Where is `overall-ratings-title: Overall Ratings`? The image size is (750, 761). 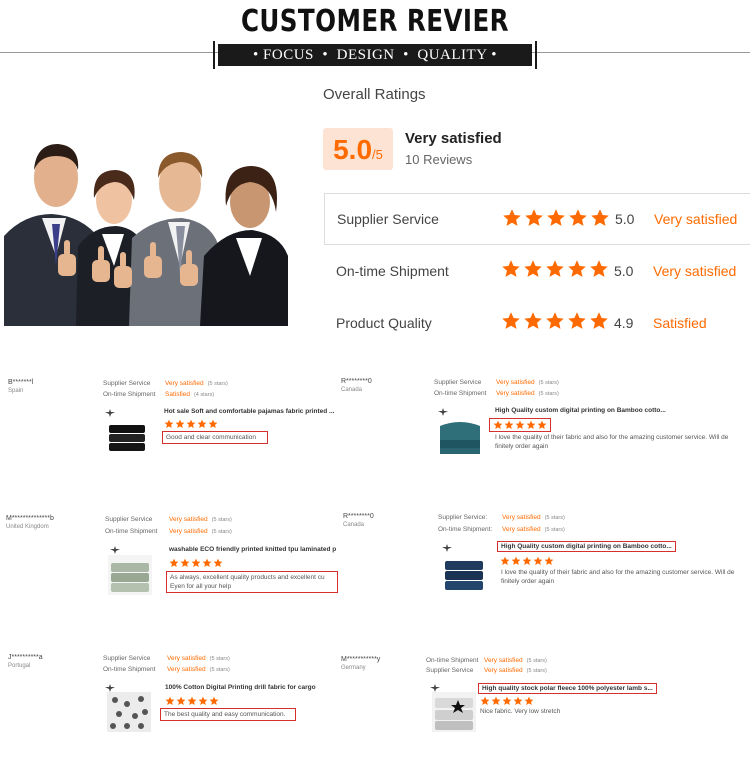 overall-ratings-title: Overall Ratings is located at coordinates (374, 94).